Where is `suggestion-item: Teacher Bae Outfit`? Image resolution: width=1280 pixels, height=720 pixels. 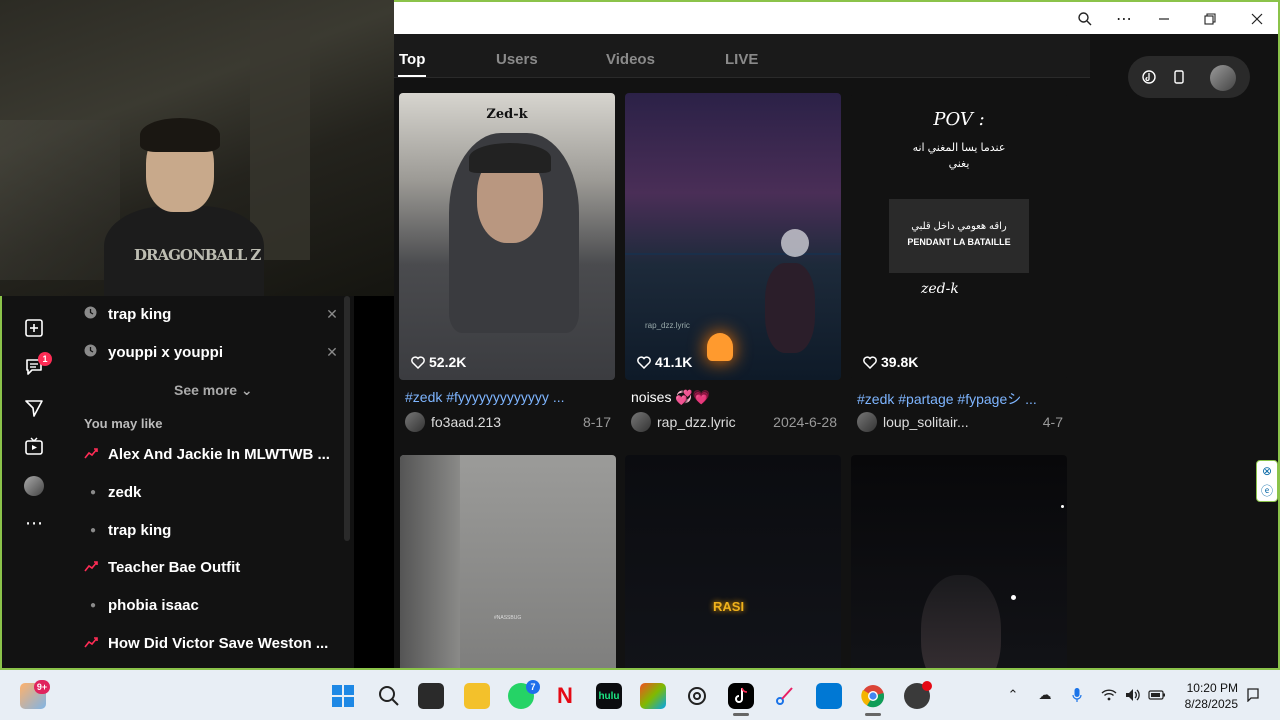 suggestion-item: Teacher Bae Outfit is located at coordinates (211, 567).